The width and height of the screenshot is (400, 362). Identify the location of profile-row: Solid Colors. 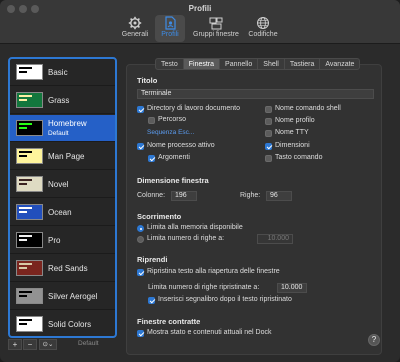
(62, 323).